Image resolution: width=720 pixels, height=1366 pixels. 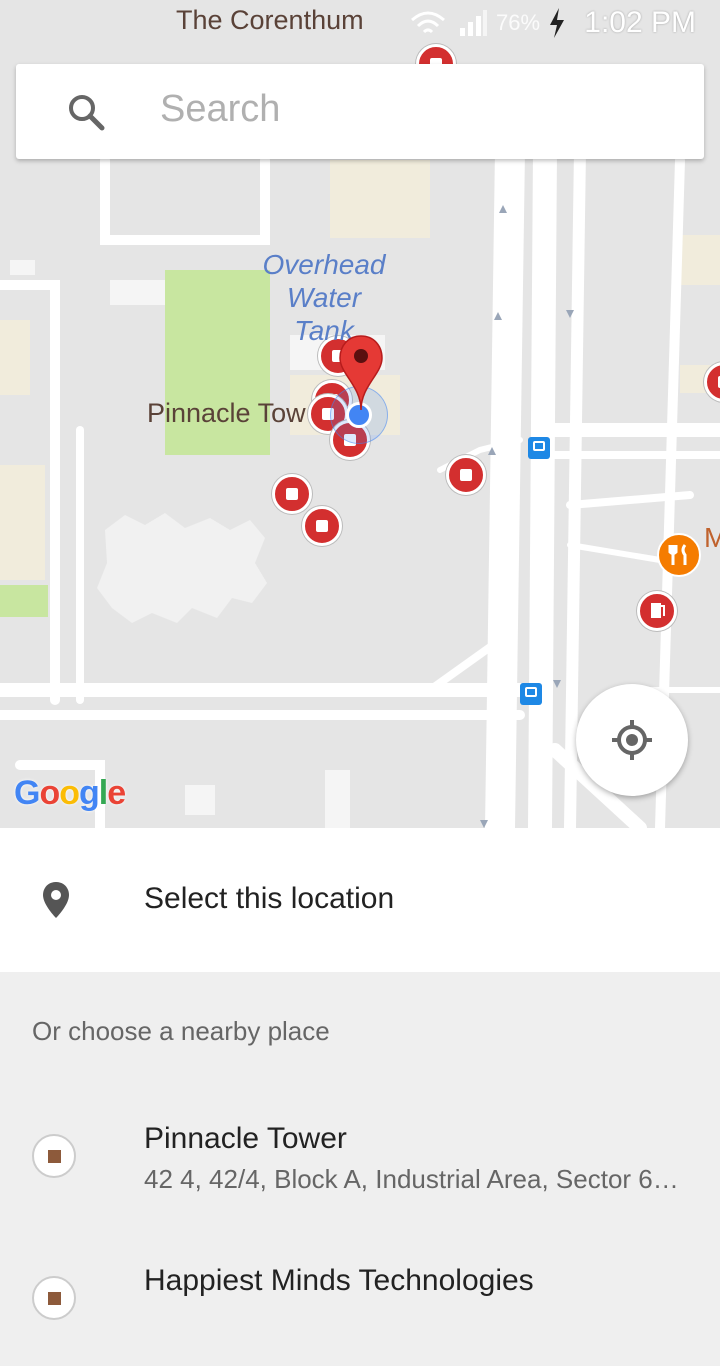 What do you see at coordinates (428, 22) in the screenshot?
I see `wifi-icon` at bounding box center [428, 22].